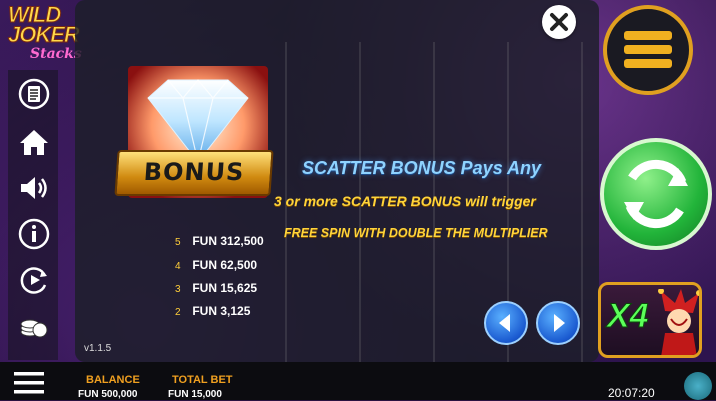 This screenshot has height=401, width=716. Describe the element at coordinates (631, 393) in the screenshot. I see `clock: 20:07:20` at that location.